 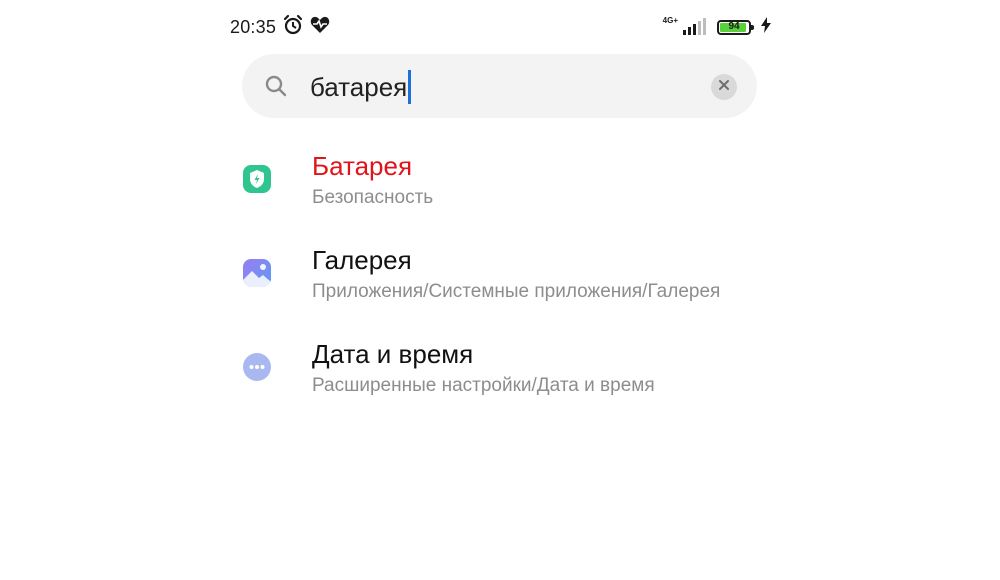 I want to click on search-input: батарея, so click(x=361, y=87).